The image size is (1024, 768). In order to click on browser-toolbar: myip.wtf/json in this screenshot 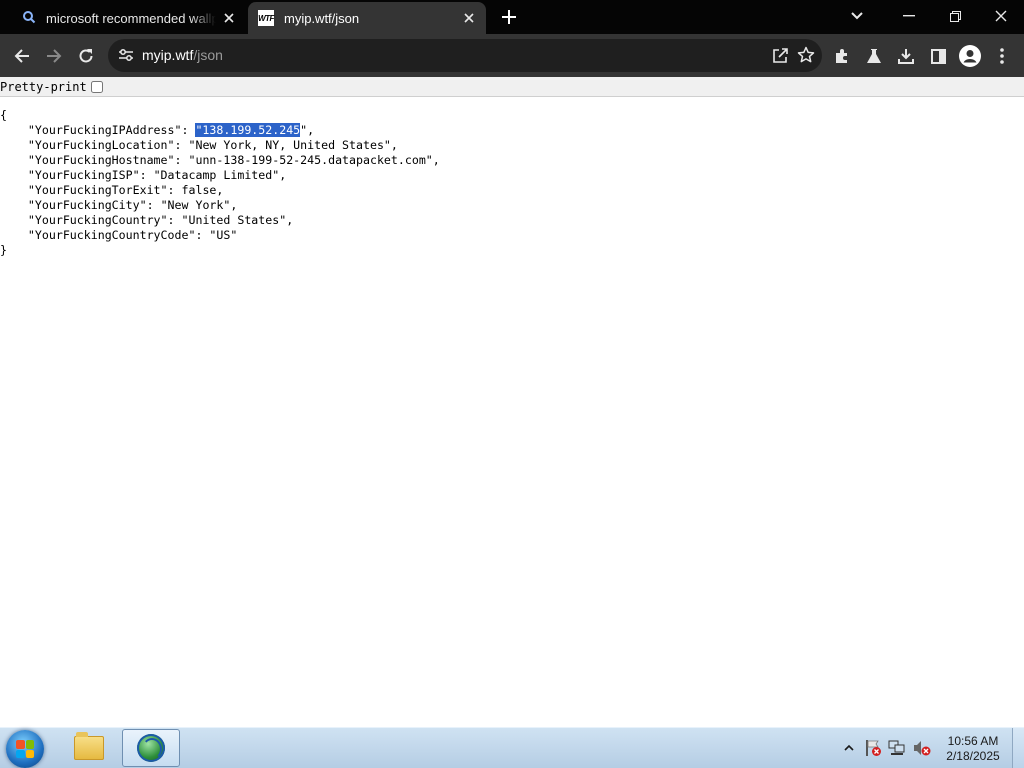, I will do `click(512, 55)`.